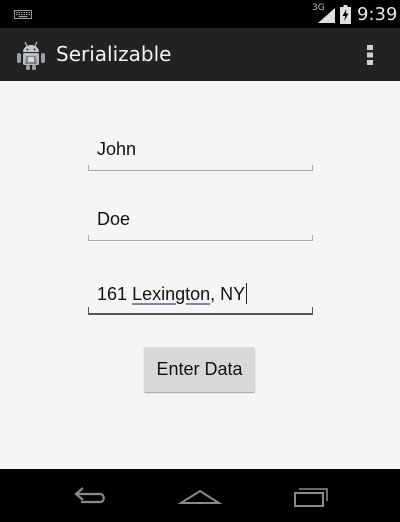 The image size is (400, 522). I want to click on recent-apps-icon, so click(312, 496).